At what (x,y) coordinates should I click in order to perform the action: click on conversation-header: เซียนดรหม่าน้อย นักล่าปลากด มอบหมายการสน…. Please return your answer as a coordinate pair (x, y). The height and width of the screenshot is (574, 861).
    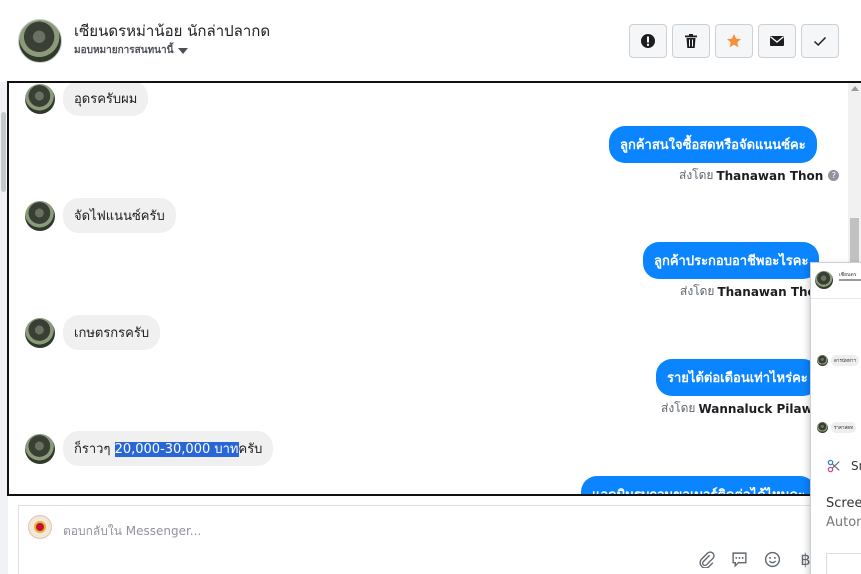
    Looking at the image, I should click on (434, 41).